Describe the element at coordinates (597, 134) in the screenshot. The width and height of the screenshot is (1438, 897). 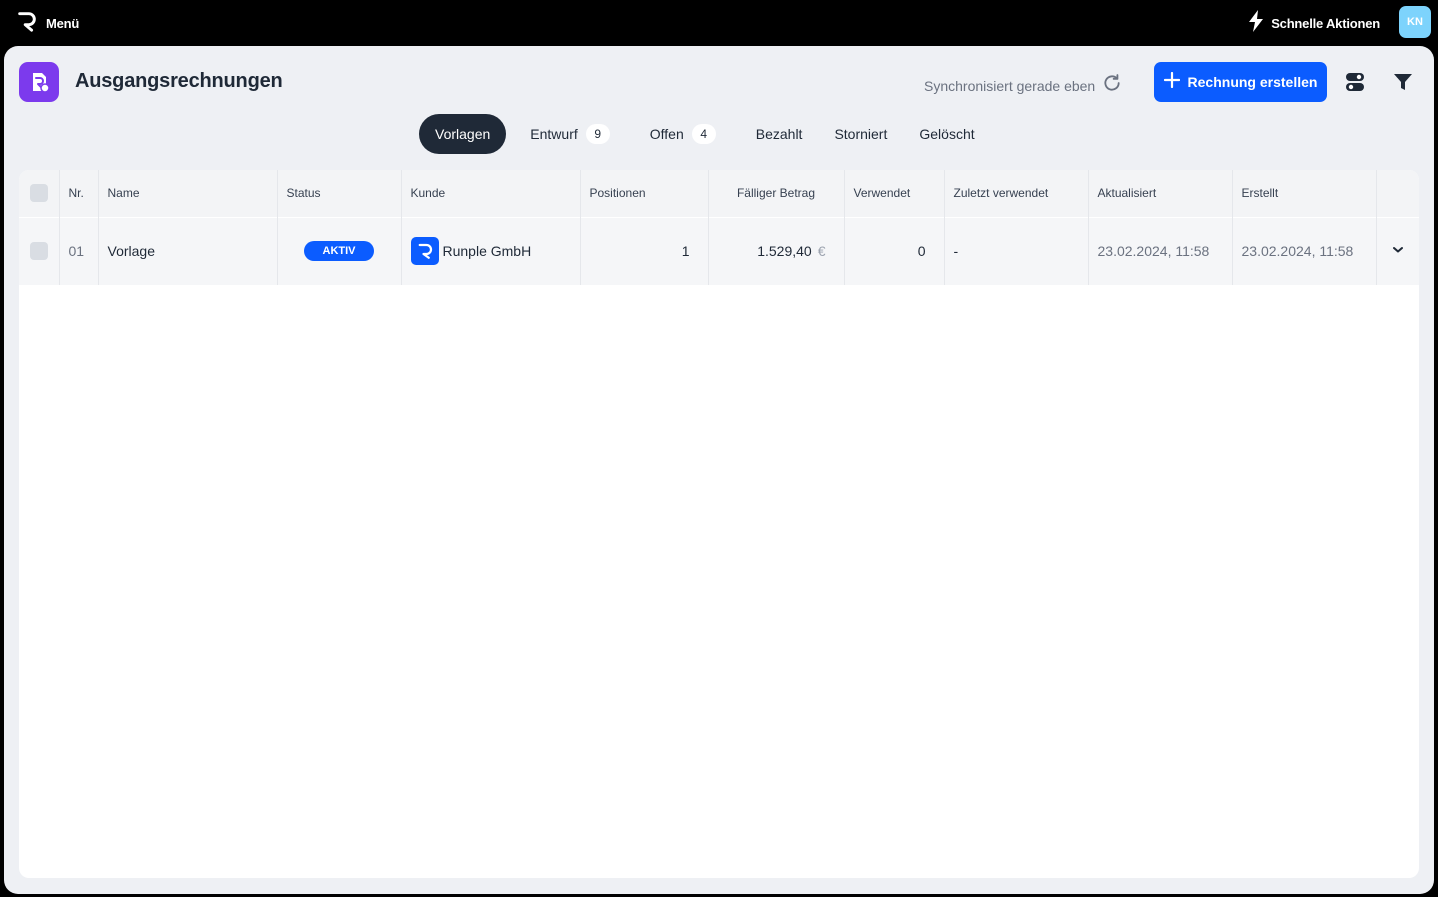
I see `tab-count-badge: 9` at that location.